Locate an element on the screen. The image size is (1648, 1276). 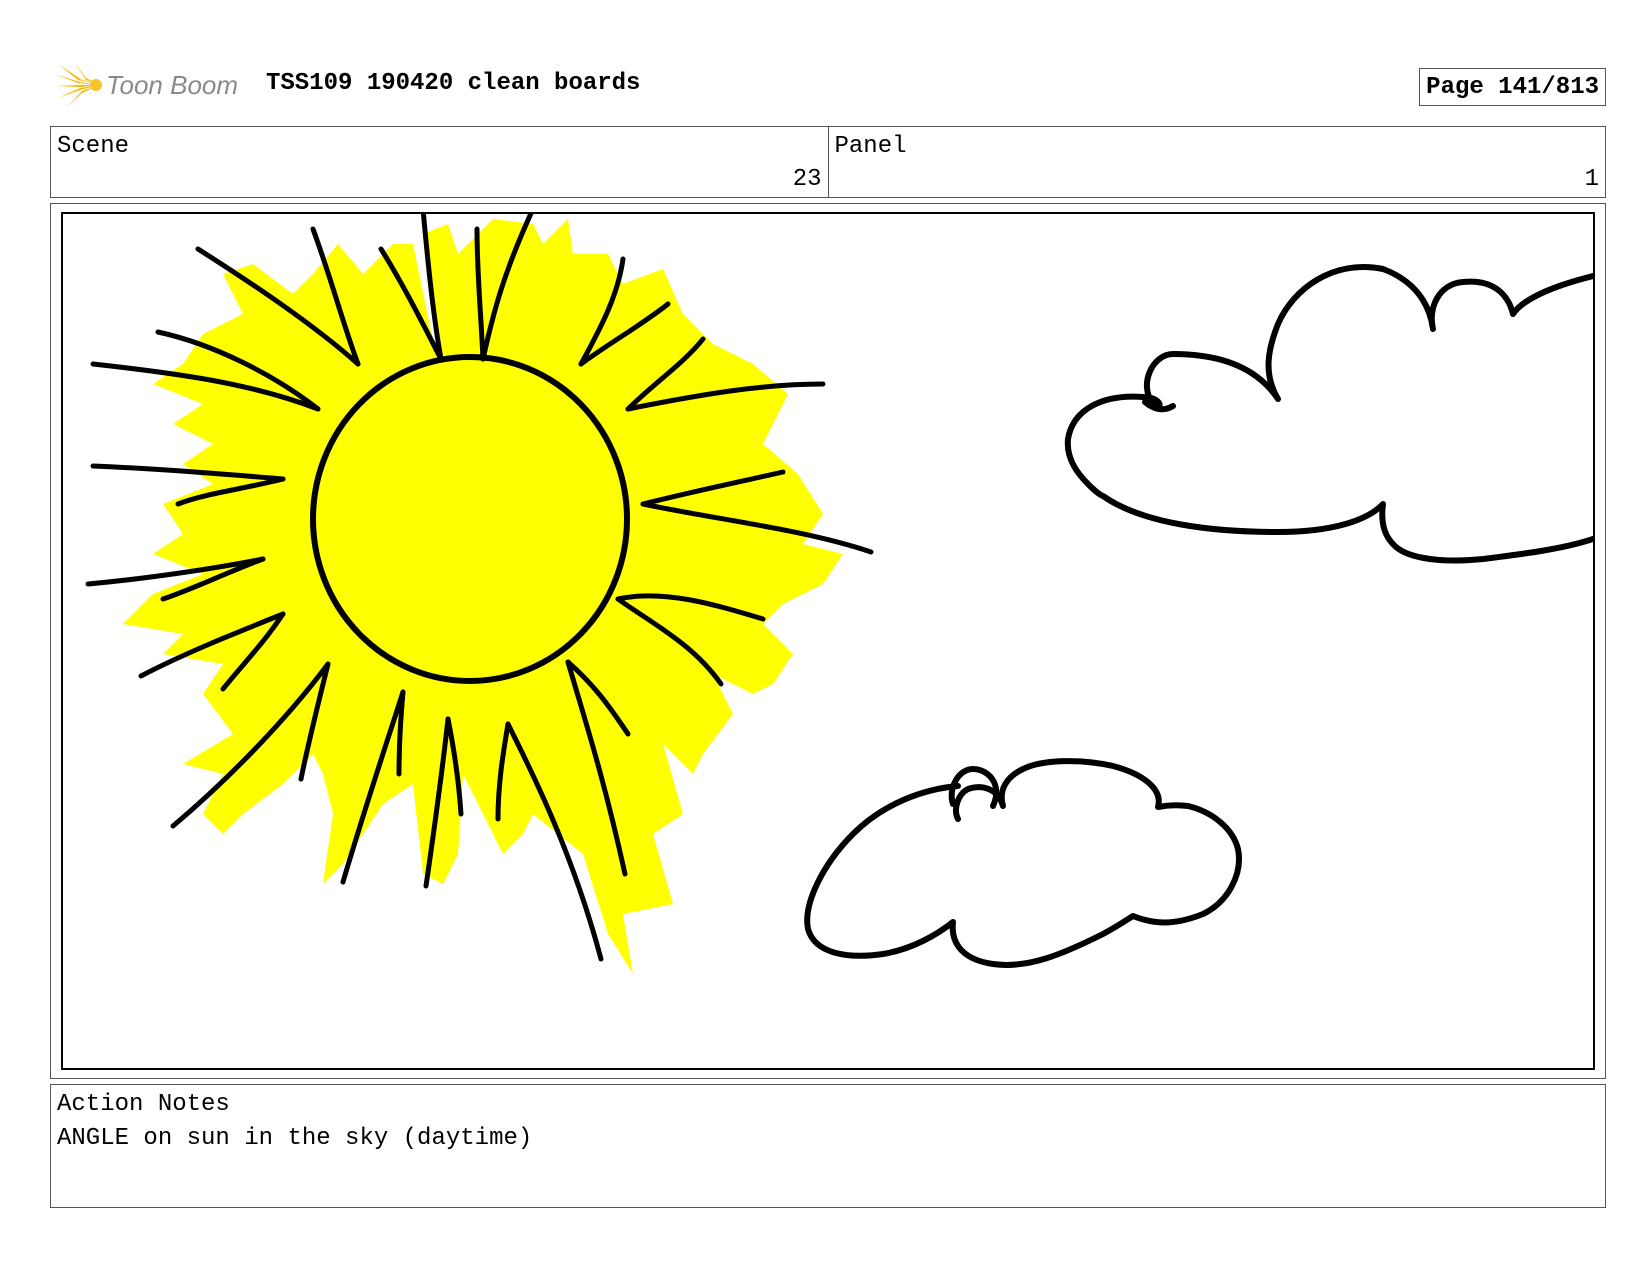
scene-label: Scene is located at coordinates (93, 146).